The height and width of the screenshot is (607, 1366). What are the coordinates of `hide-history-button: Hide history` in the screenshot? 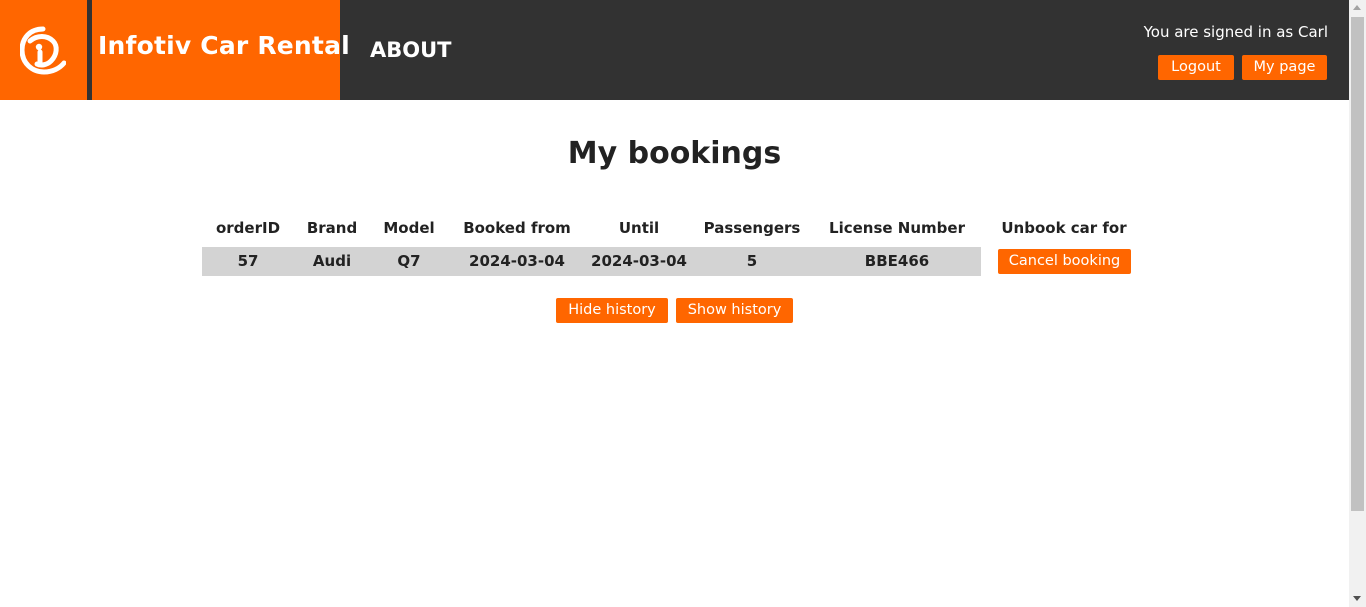 It's located at (612, 310).